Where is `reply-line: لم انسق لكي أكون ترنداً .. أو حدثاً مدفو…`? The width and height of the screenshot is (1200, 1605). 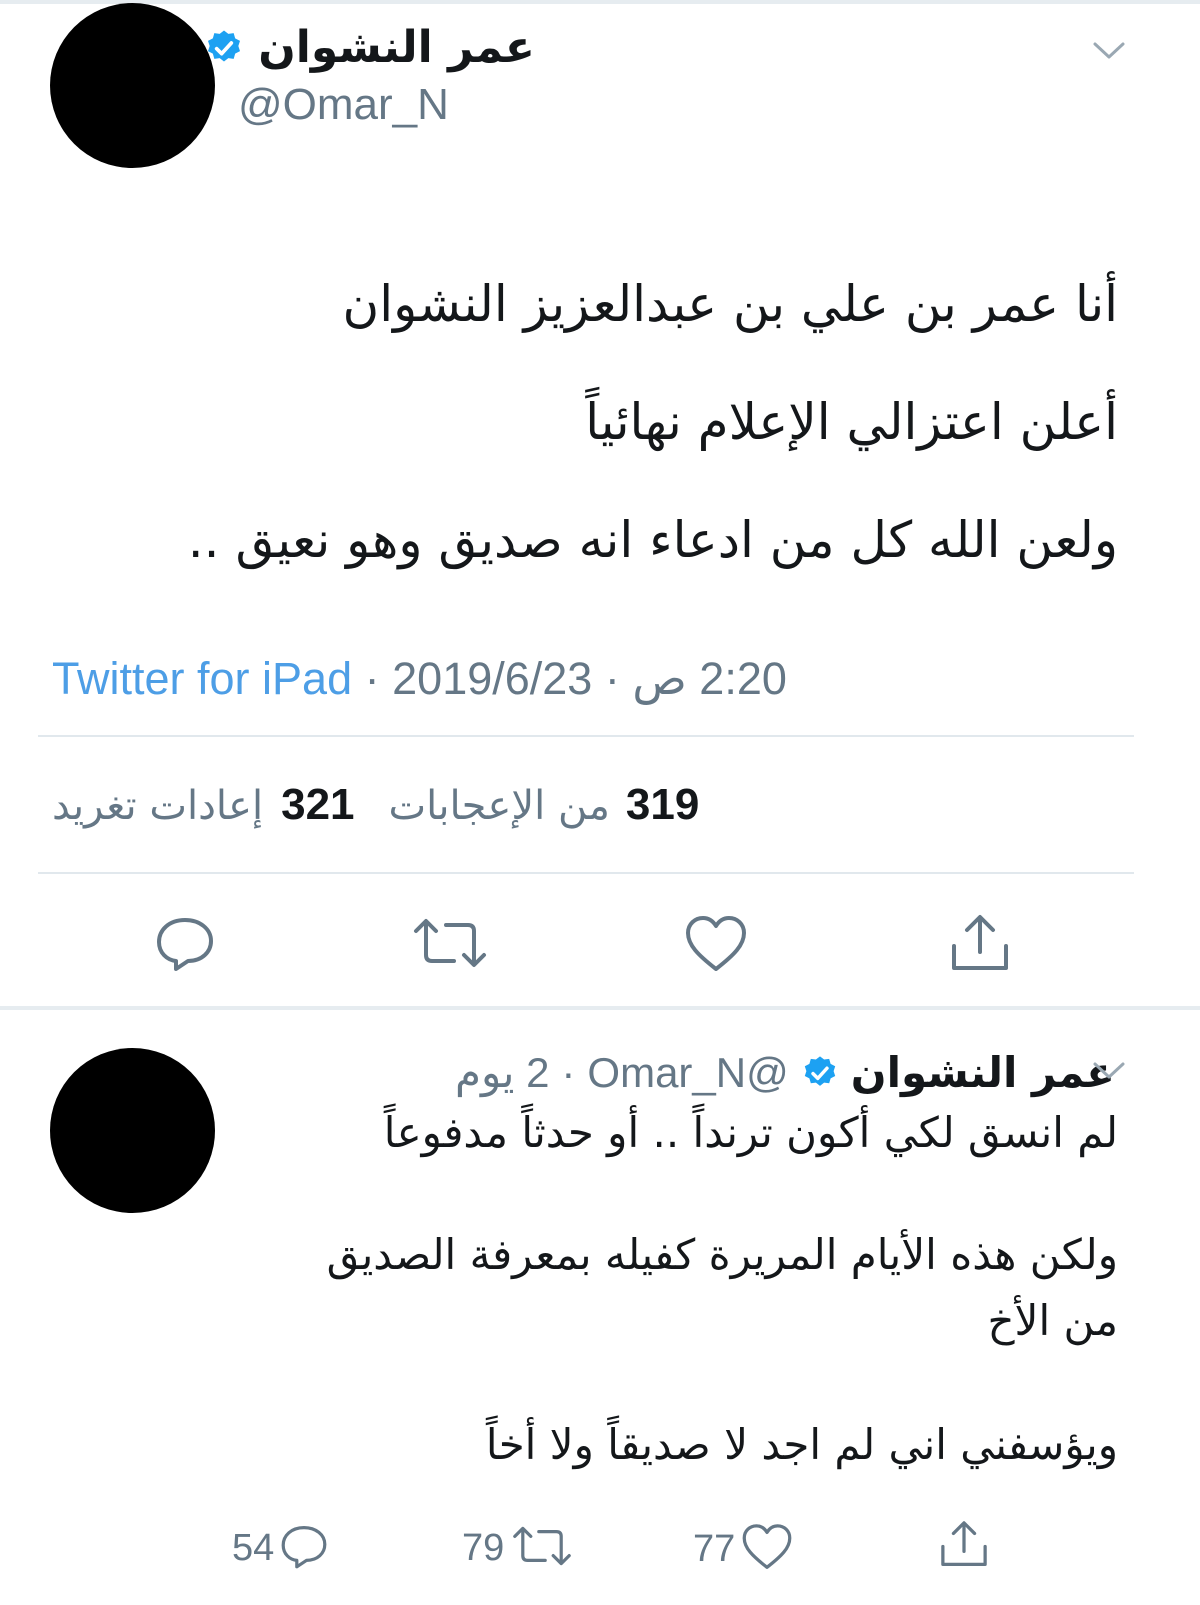 reply-line: لم انسق لكي أكون ترنداً .. أو حدثاً مدفو… is located at coordinates (750, 1132).